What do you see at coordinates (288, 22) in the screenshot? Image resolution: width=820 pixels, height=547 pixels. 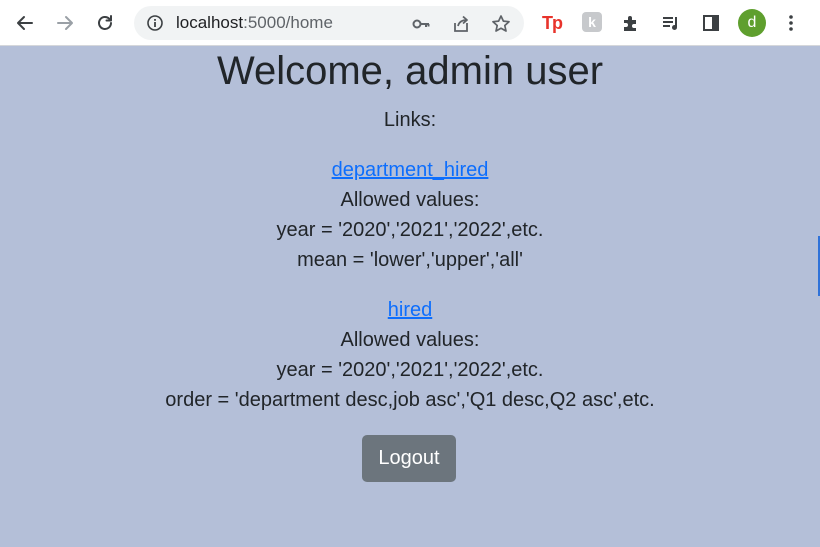 I see `url-port-path: :5000/home` at bounding box center [288, 22].